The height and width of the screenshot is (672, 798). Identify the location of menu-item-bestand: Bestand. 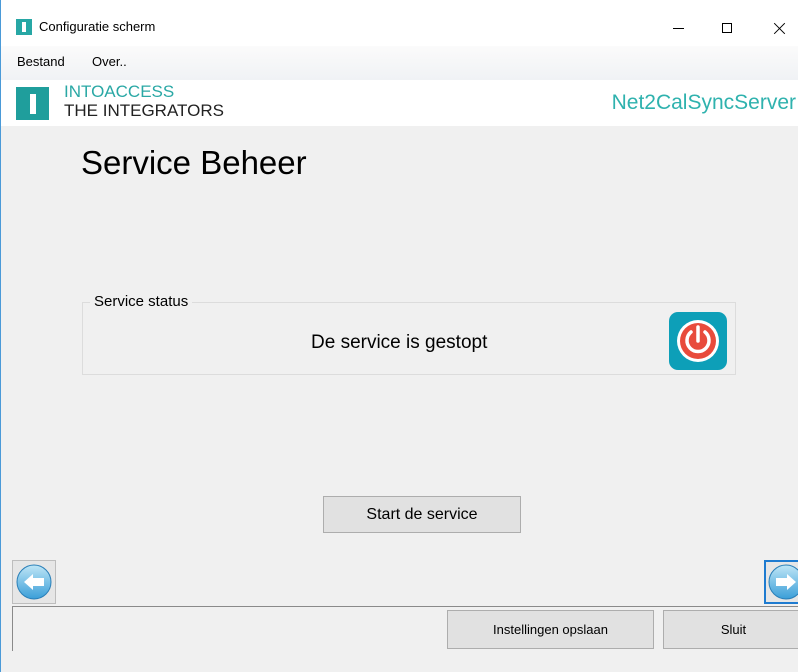
(41, 62).